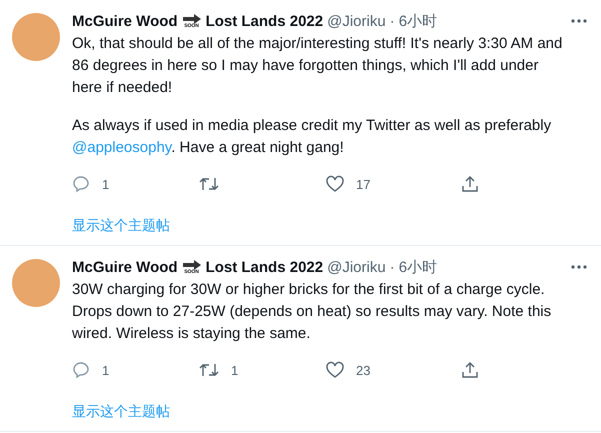 The image size is (601, 433). What do you see at coordinates (234, 370) in the screenshot?
I see `retweet-count: 1` at bounding box center [234, 370].